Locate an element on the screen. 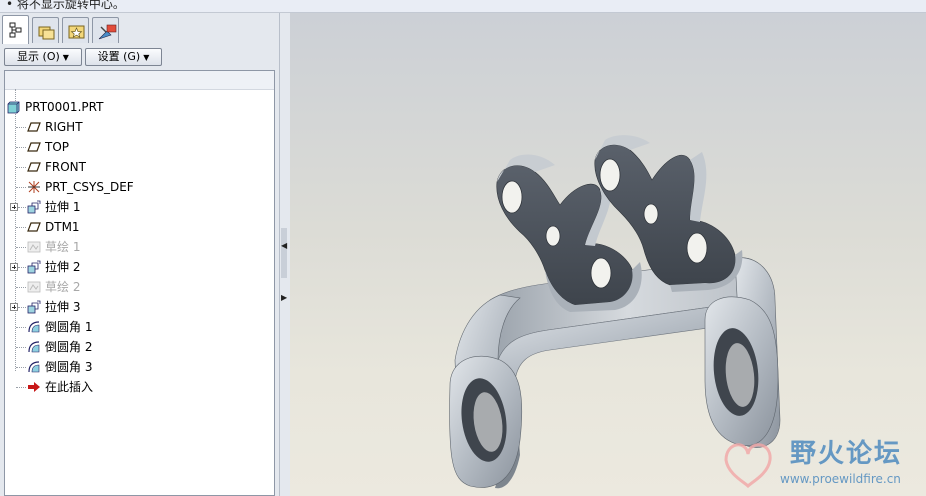 Image resolution: width=926 pixels, height=496 pixels. message-text: • 将不显示旋转中心。 is located at coordinates (65, 5).